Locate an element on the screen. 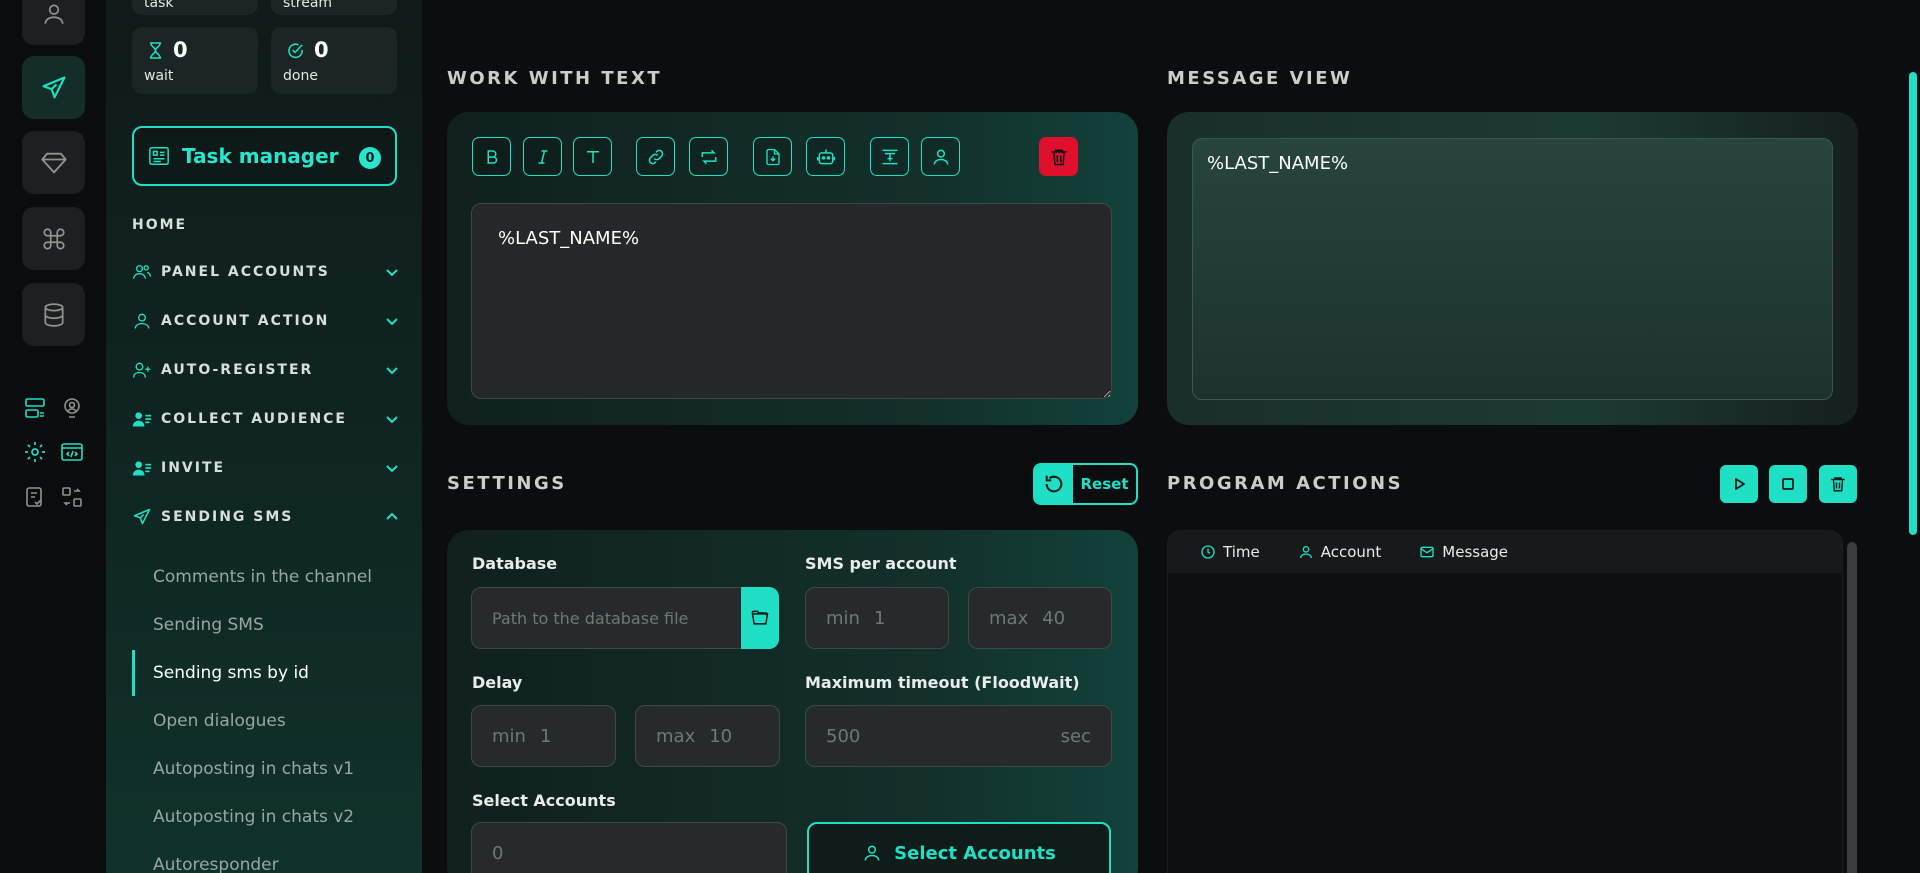  stat-wait: 0 wait is located at coordinates (195, 60).